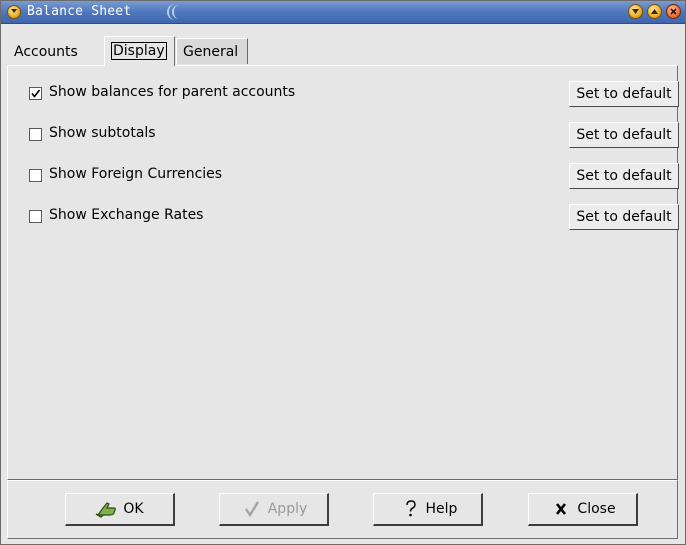 The height and width of the screenshot is (545, 686). I want to click on window-controls, so click(654, 11).